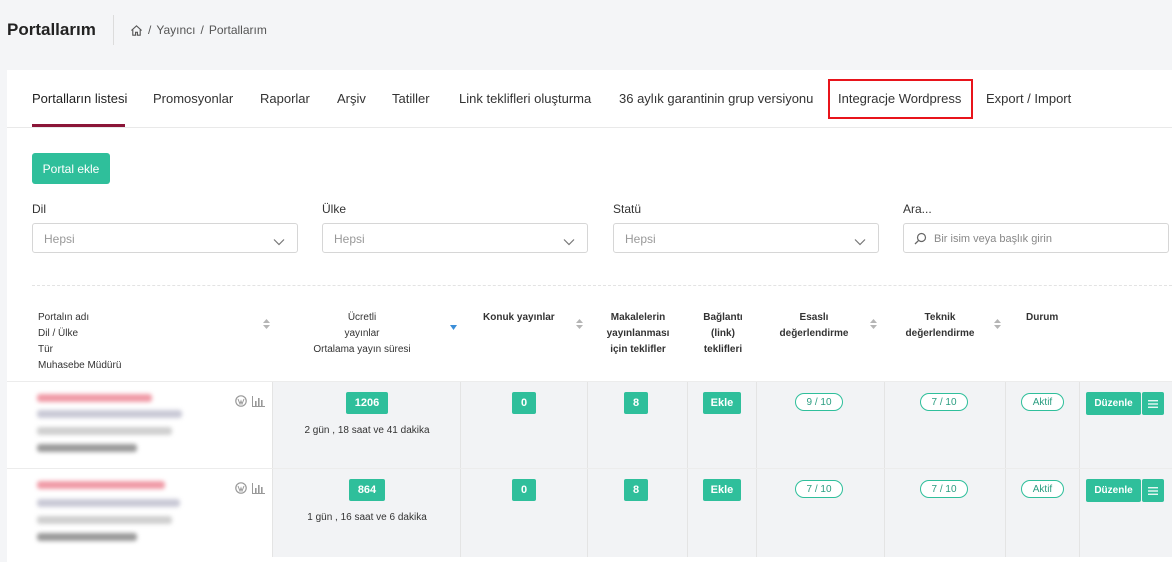 The height and width of the screenshot is (562, 1172). What do you see at coordinates (362, 317) in the screenshot?
I see `col-header-paid-line1: Ücretli` at bounding box center [362, 317].